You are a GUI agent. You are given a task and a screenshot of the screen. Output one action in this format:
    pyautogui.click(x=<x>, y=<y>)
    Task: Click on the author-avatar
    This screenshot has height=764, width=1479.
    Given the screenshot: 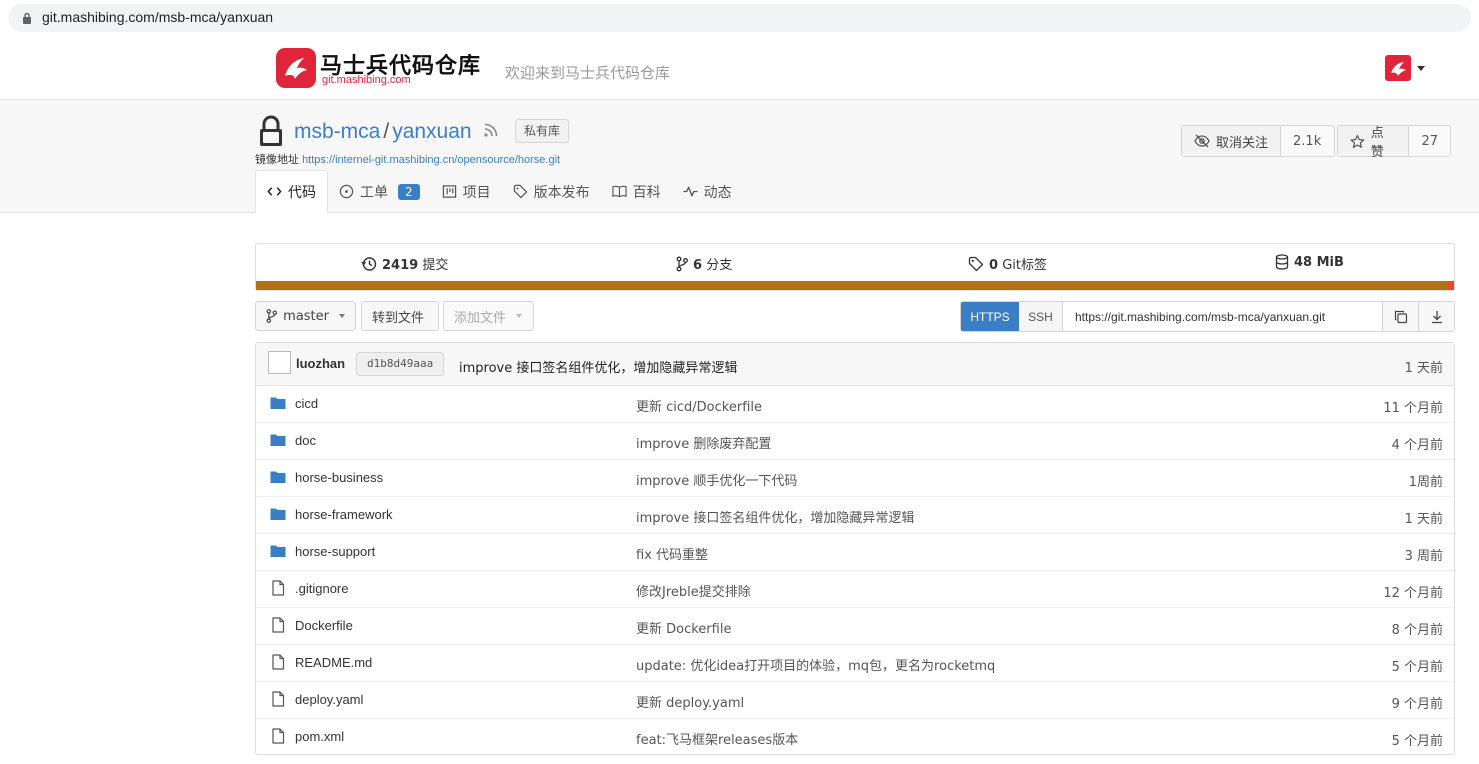 What is the action you would take?
    pyautogui.click(x=279, y=362)
    